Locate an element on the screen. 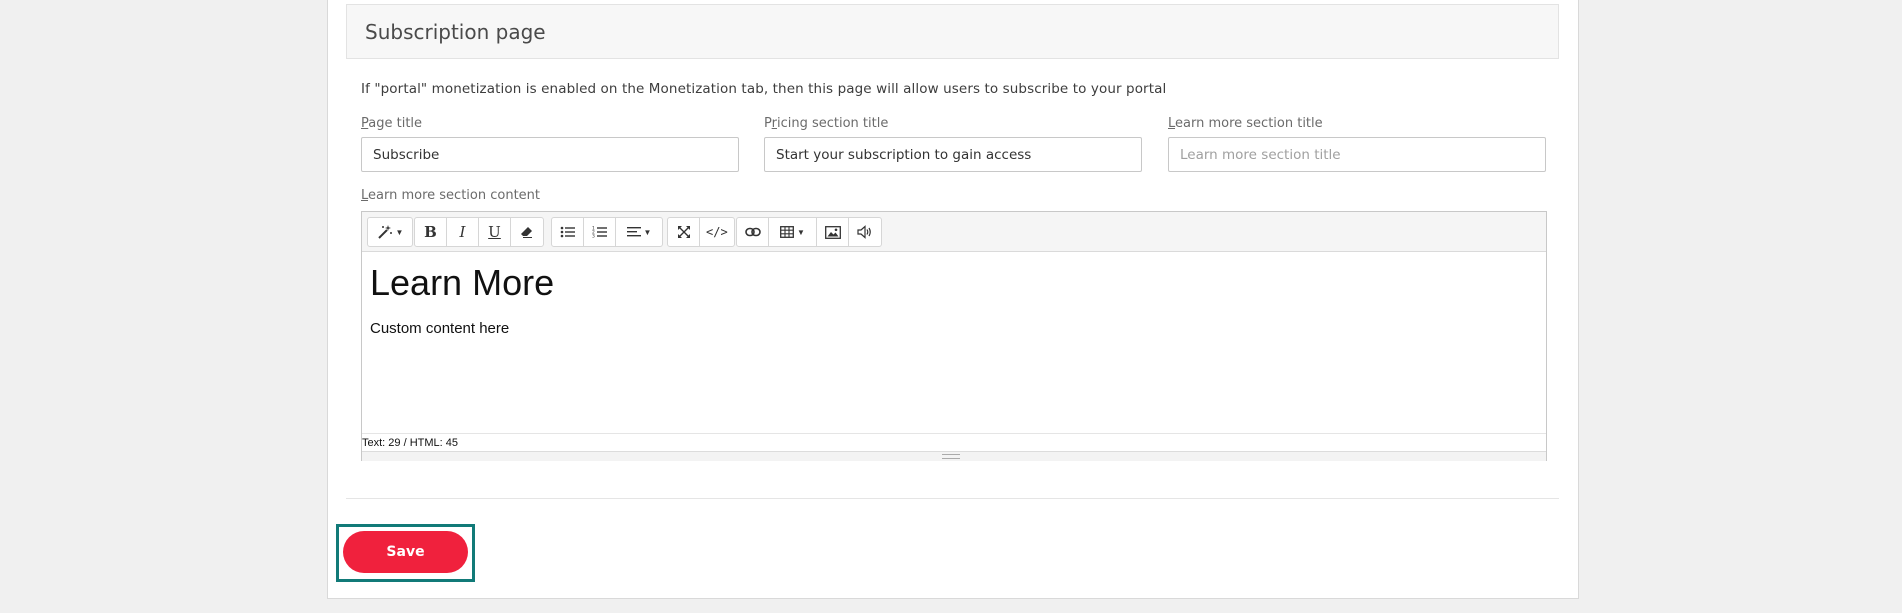 The width and height of the screenshot is (1902, 613). italic-icon: I is located at coordinates (462, 232).